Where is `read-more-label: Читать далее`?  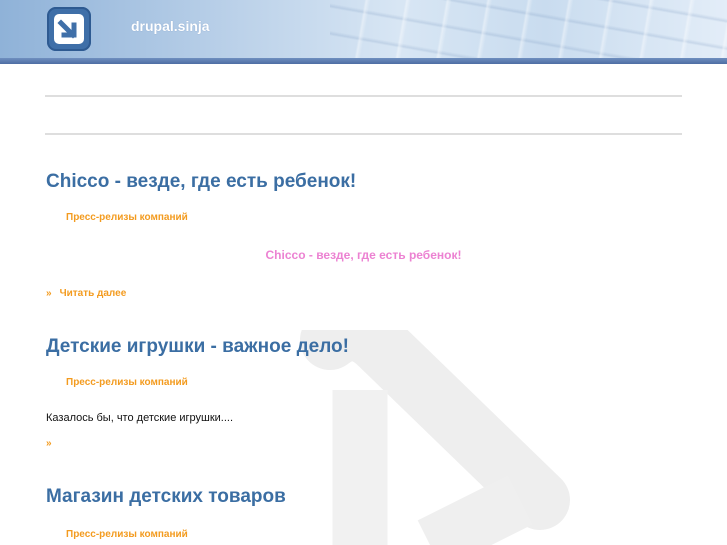
read-more-label: Читать далее is located at coordinates (93, 293).